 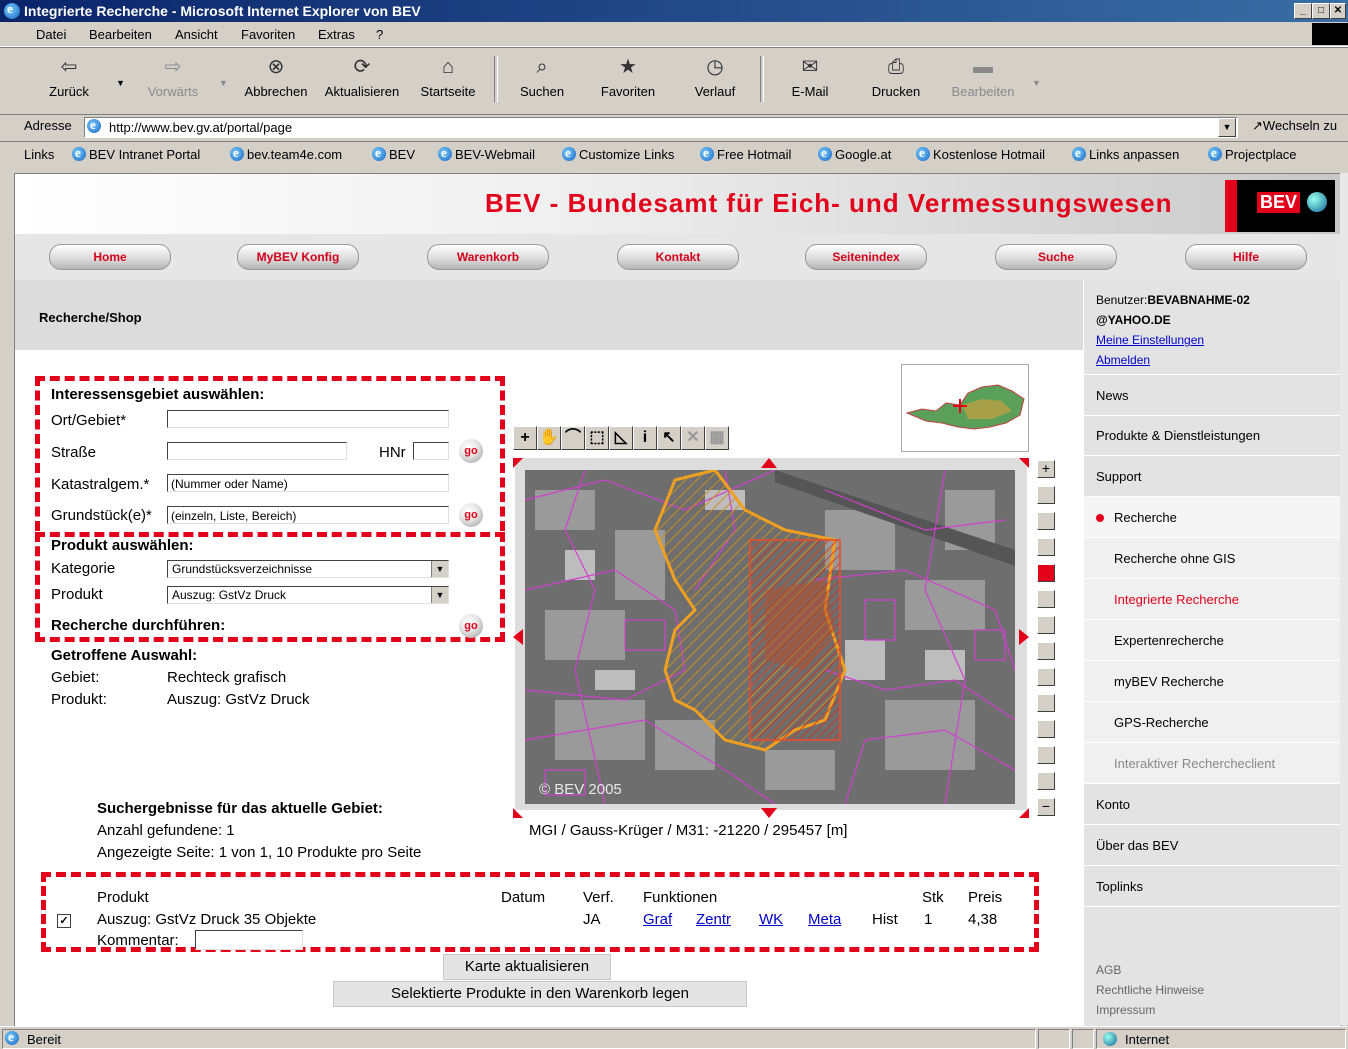 What do you see at coordinates (678, 257) in the screenshot?
I see `nav-kontakt: Kontakt` at bounding box center [678, 257].